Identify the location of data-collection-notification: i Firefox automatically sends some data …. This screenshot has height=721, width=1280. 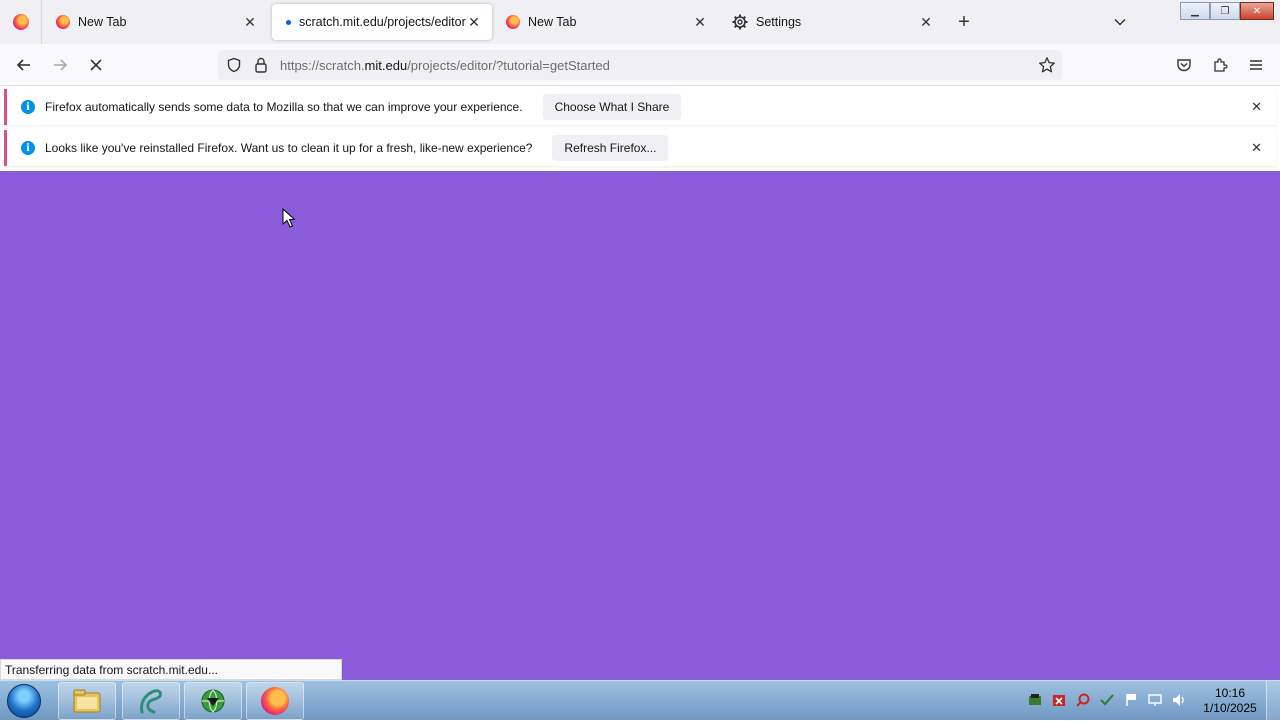
(640, 107).